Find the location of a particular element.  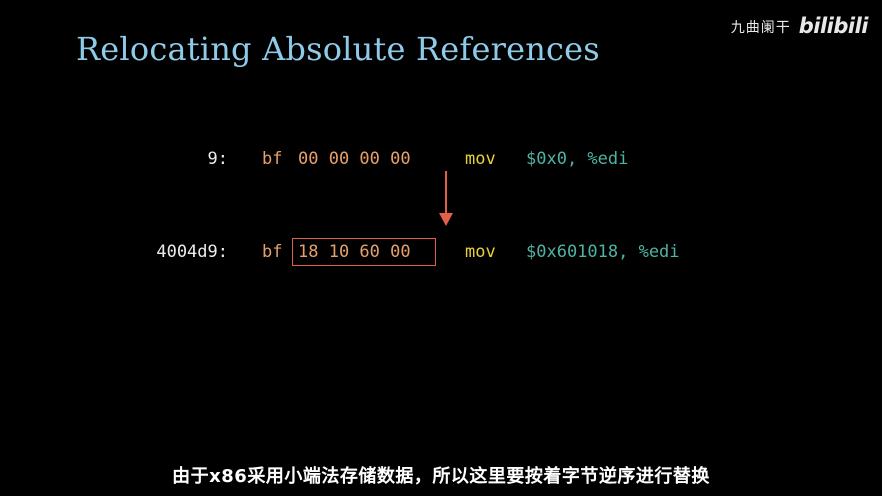

relocated-bytes-highlight is located at coordinates (364, 252).